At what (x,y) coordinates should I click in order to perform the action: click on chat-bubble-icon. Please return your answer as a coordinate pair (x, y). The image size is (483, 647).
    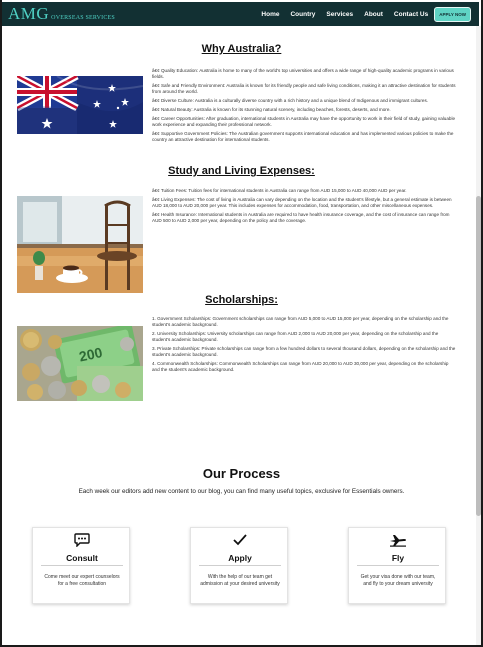
    Looking at the image, I should click on (82, 540).